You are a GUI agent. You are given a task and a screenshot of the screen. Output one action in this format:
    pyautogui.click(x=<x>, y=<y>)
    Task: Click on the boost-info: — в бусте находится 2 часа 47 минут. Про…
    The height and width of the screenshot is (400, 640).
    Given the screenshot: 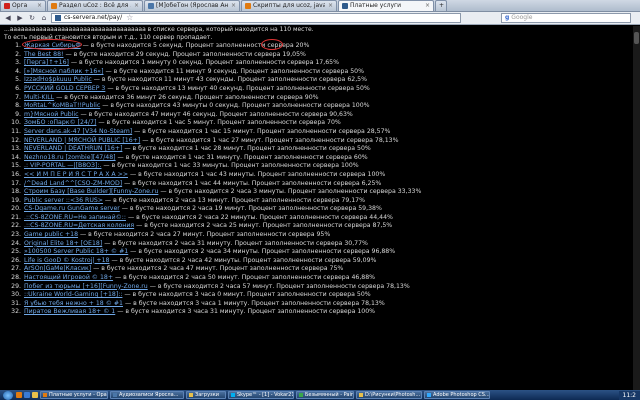 What is the action you would take?
    pyautogui.click(x=217, y=269)
    